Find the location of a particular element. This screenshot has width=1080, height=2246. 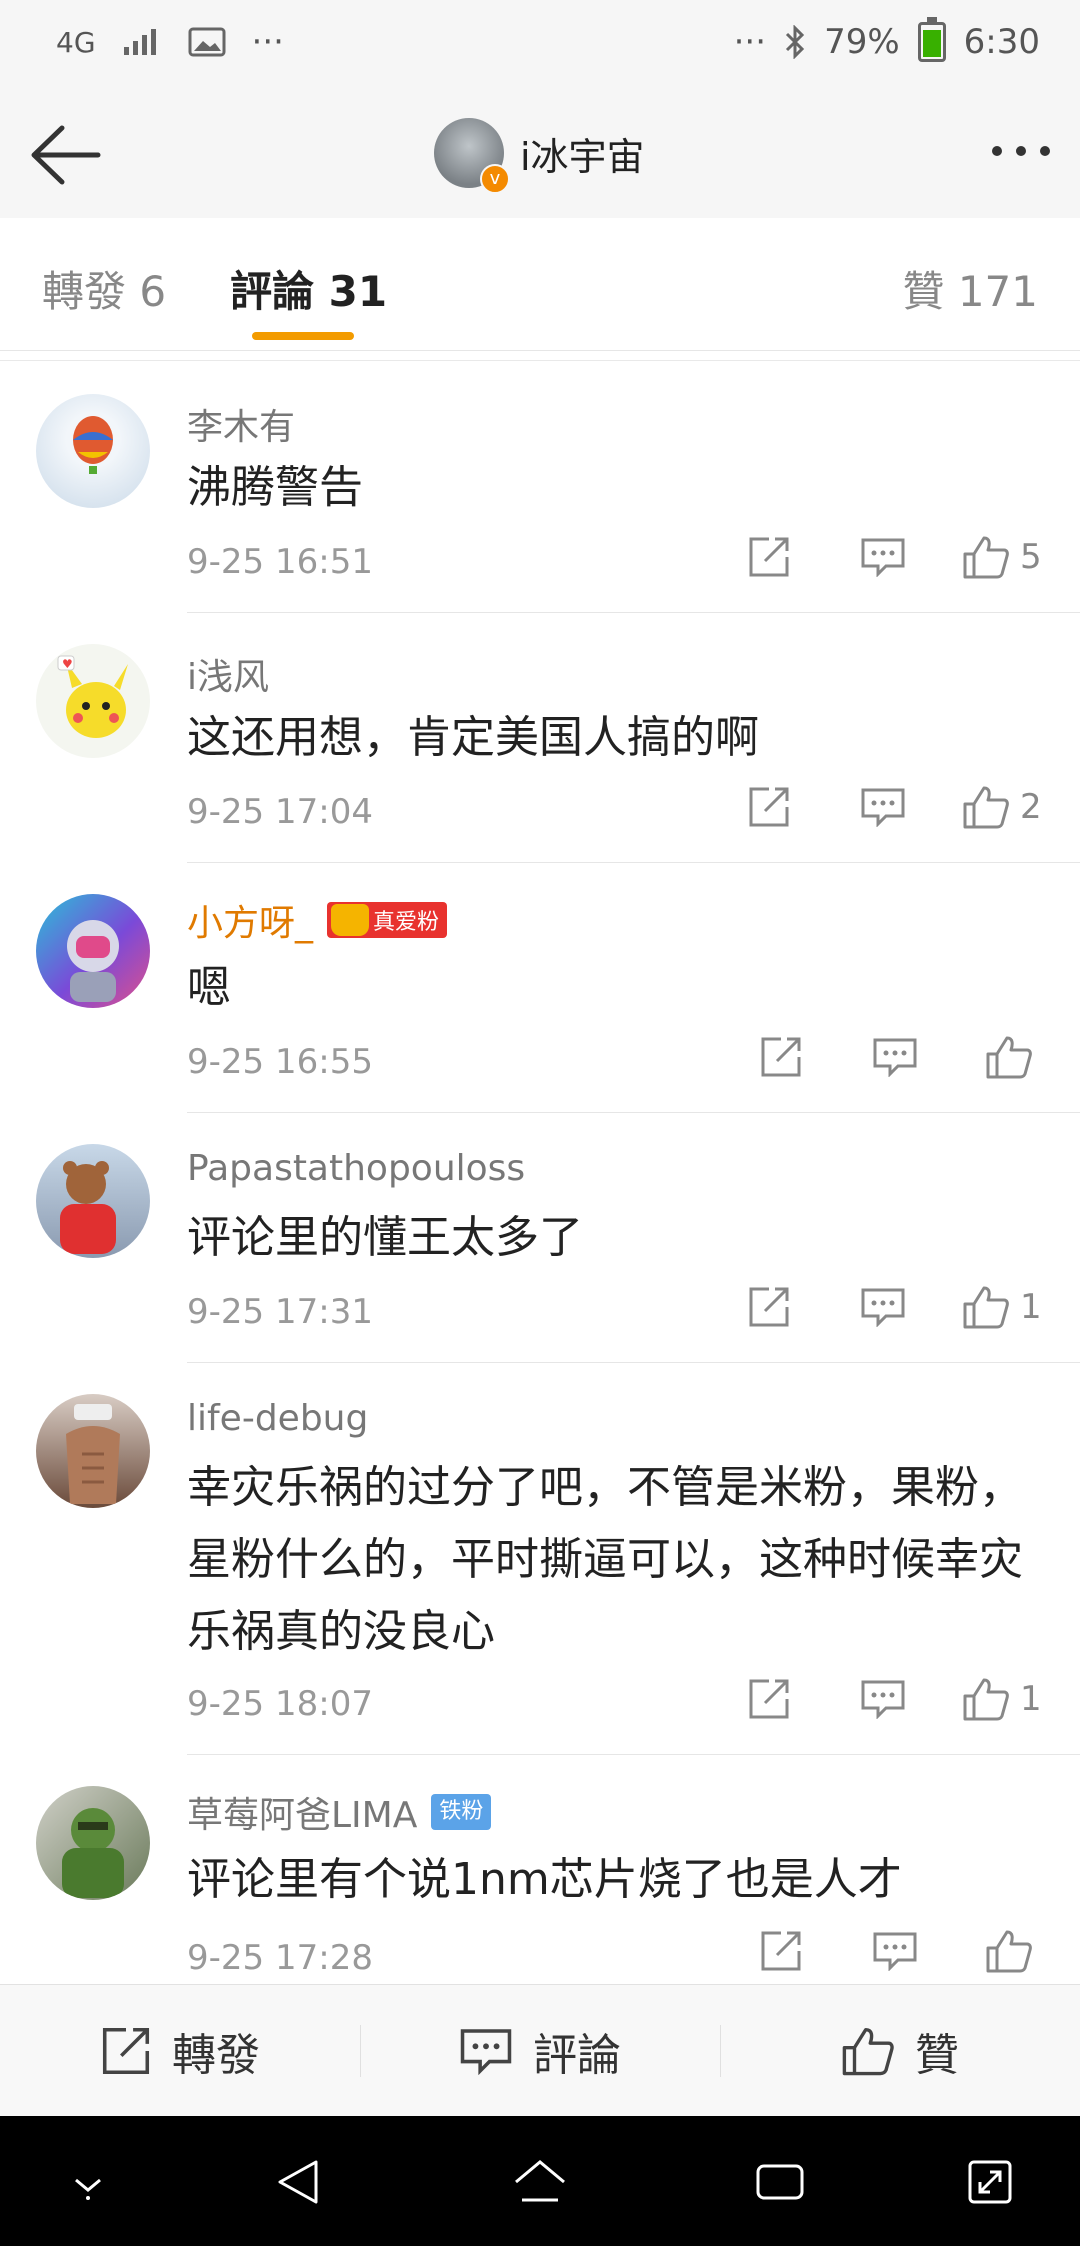

recent-apps-icon is located at coordinates (780, 2182).